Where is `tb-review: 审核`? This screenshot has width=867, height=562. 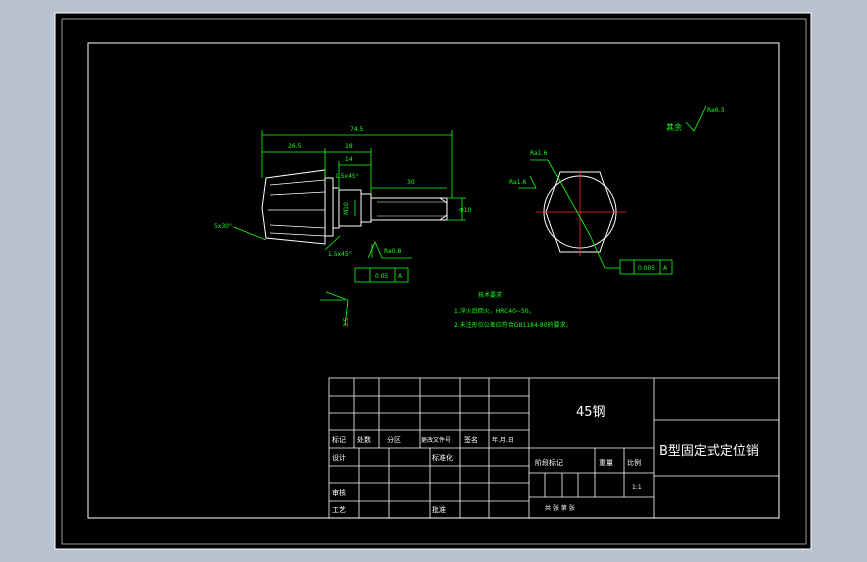
tb-review: 审核 is located at coordinates (339, 492).